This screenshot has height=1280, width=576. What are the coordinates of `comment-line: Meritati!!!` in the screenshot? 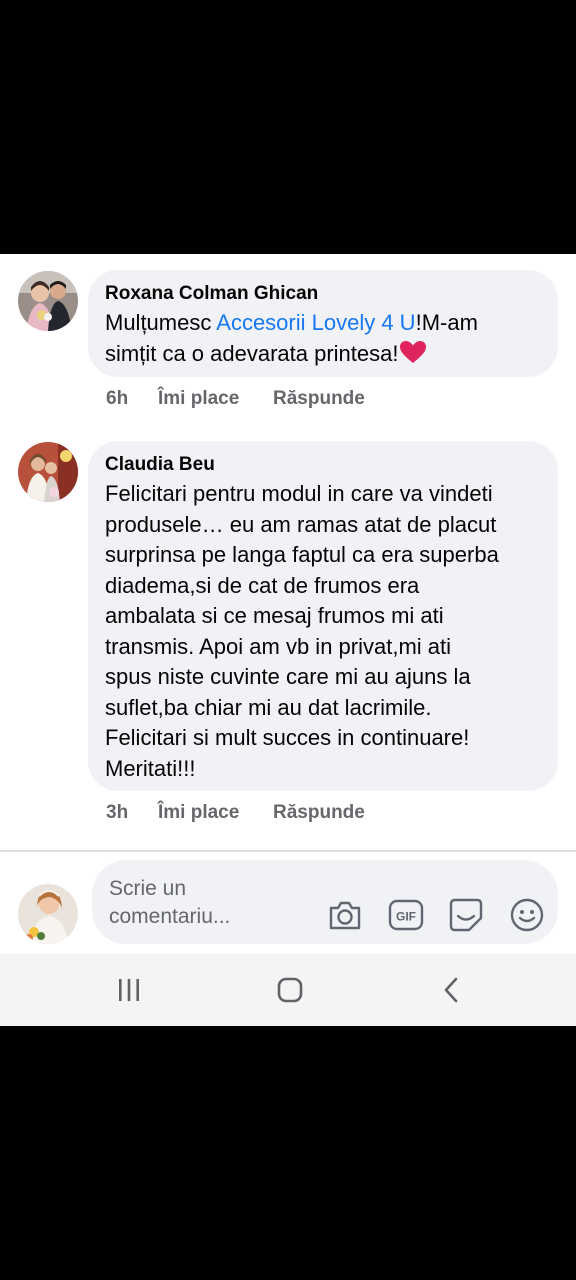 It's located at (150, 768).